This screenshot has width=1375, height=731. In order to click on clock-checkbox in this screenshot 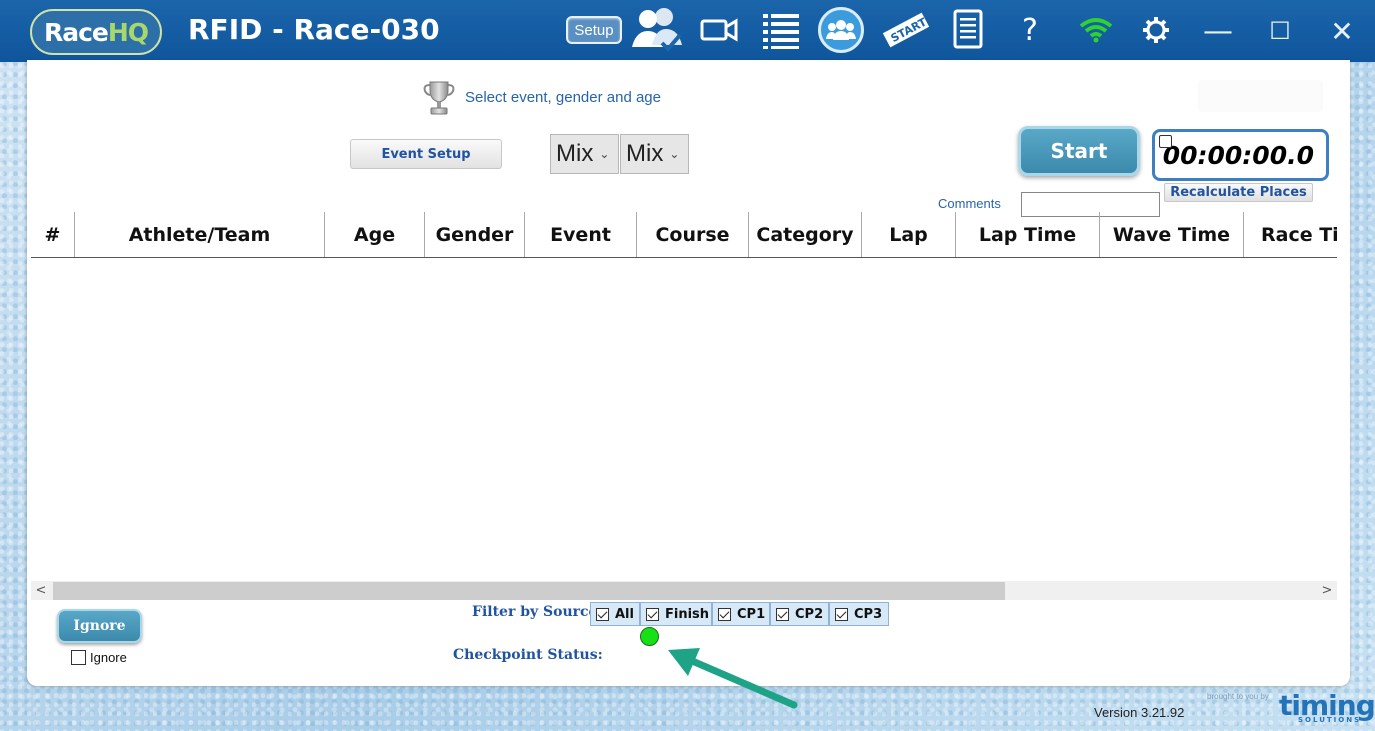, I will do `click(1165, 141)`.